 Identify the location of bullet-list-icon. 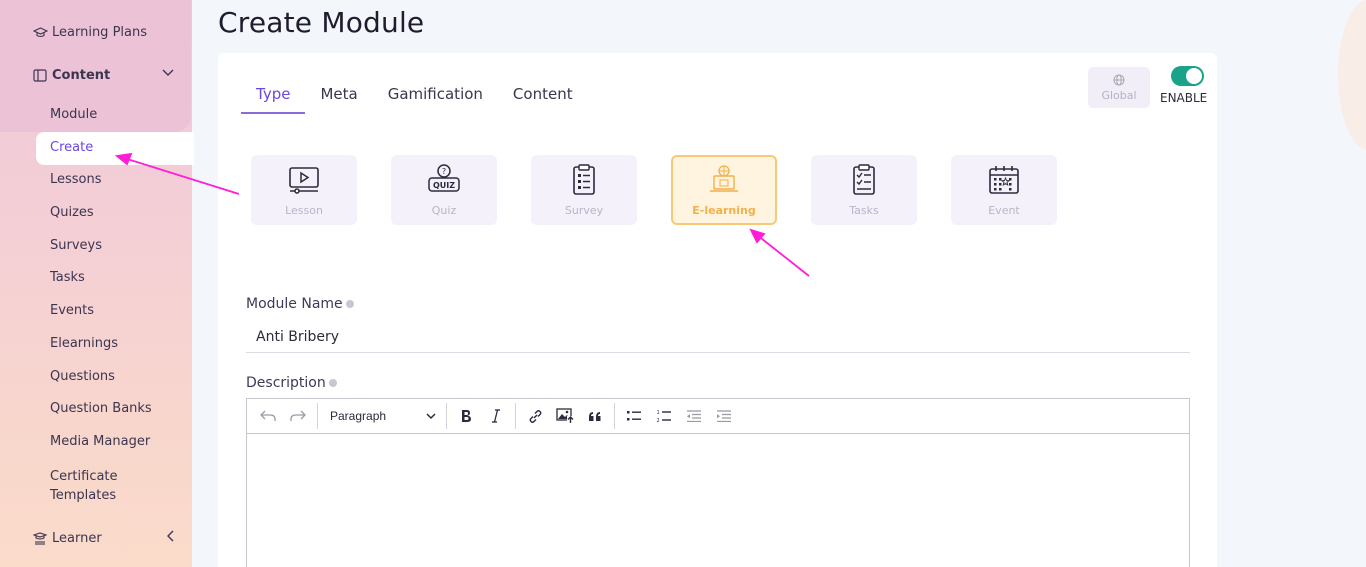
(634, 416).